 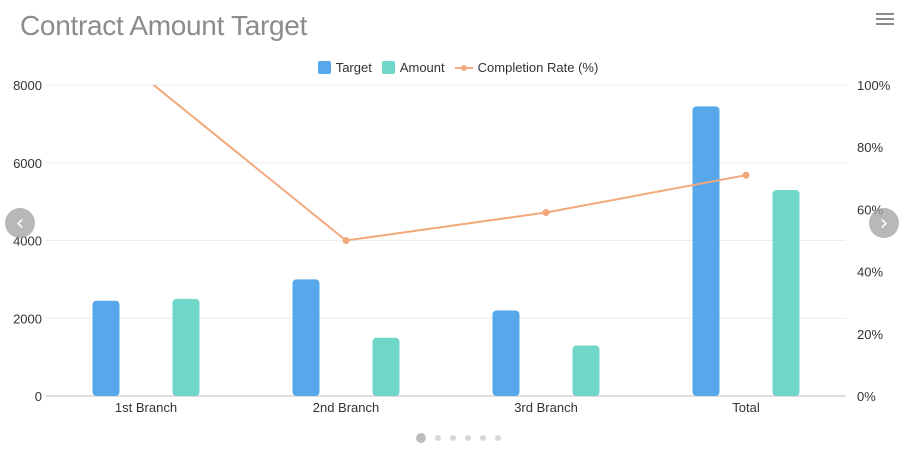 What do you see at coordinates (870, 147) in the screenshot?
I see `y-right-tick-label: 80%` at bounding box center [870, 147].